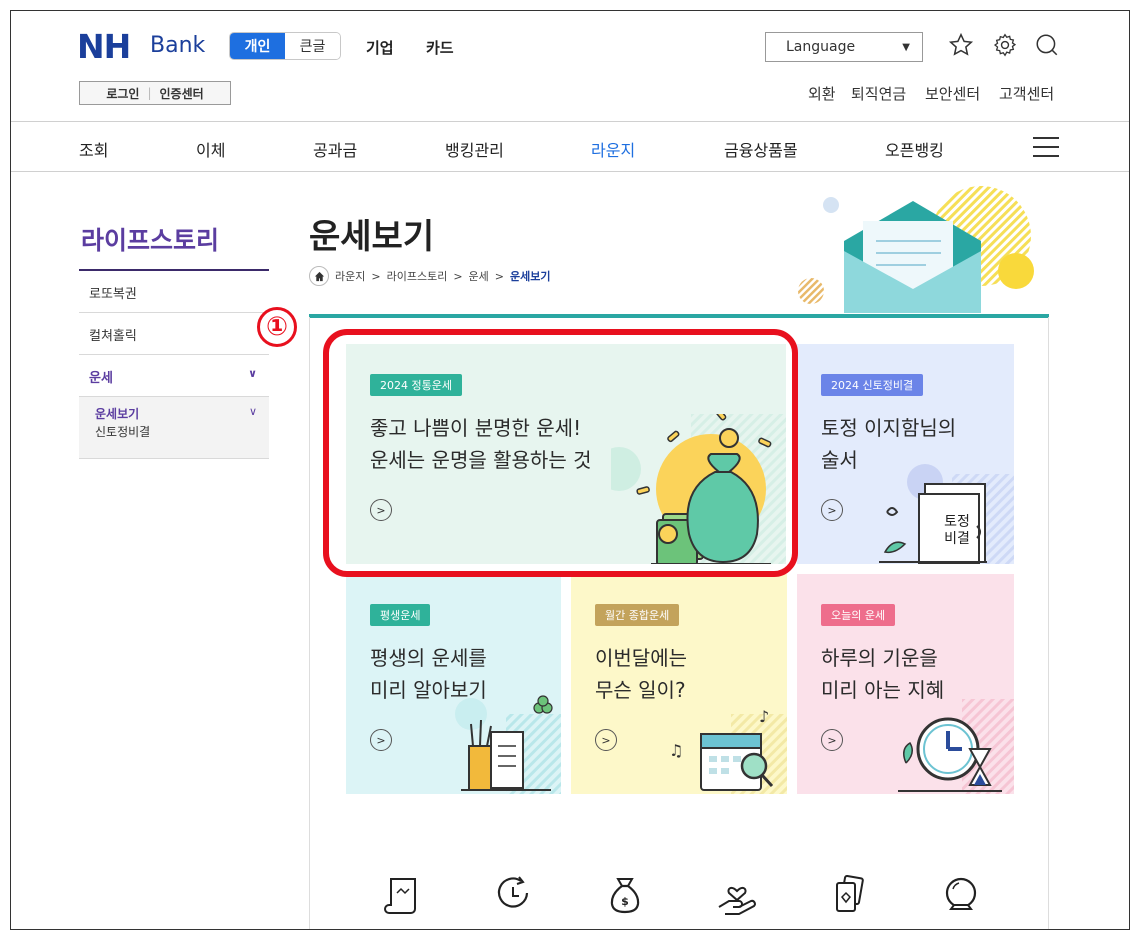 The height and width of the screenshot is (938, 1142). I want to click on sidebar-item-lotto: 로또복권, so click(174, 292).